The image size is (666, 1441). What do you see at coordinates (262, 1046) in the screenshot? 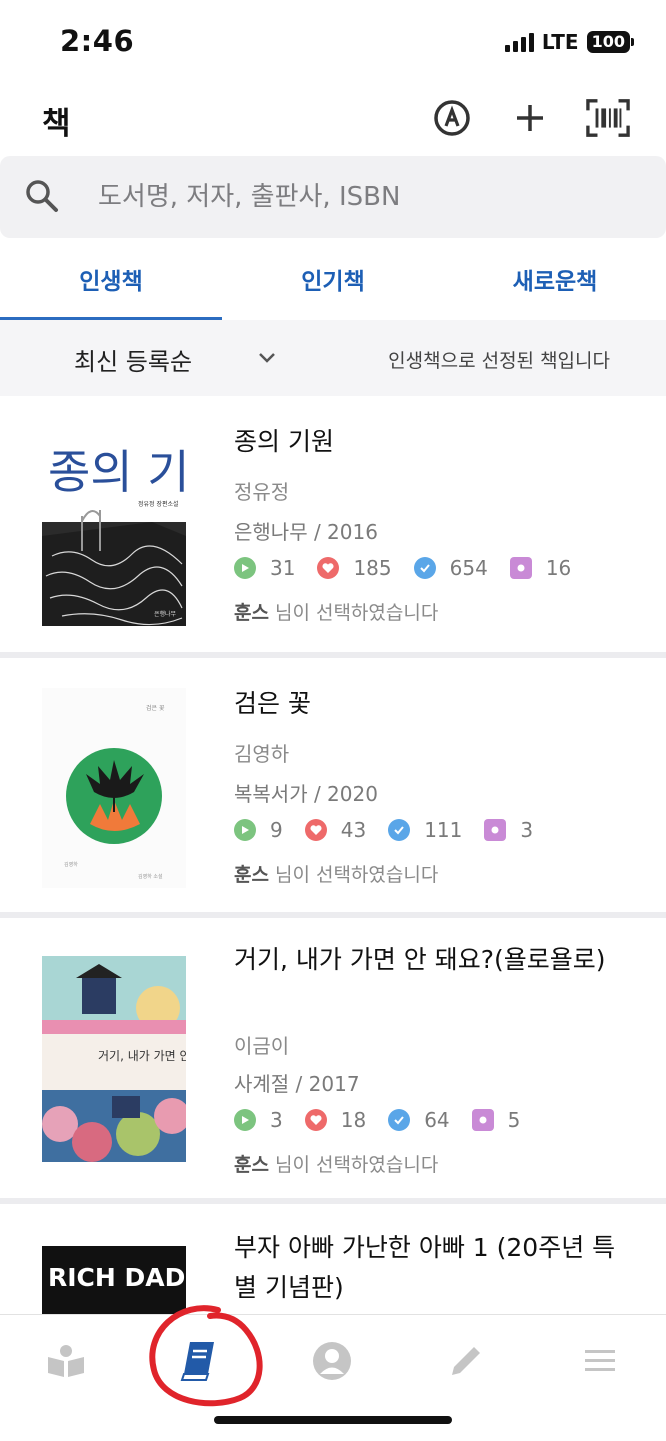
I see `book-author: 이금이` at bounding box center [262, 1046].